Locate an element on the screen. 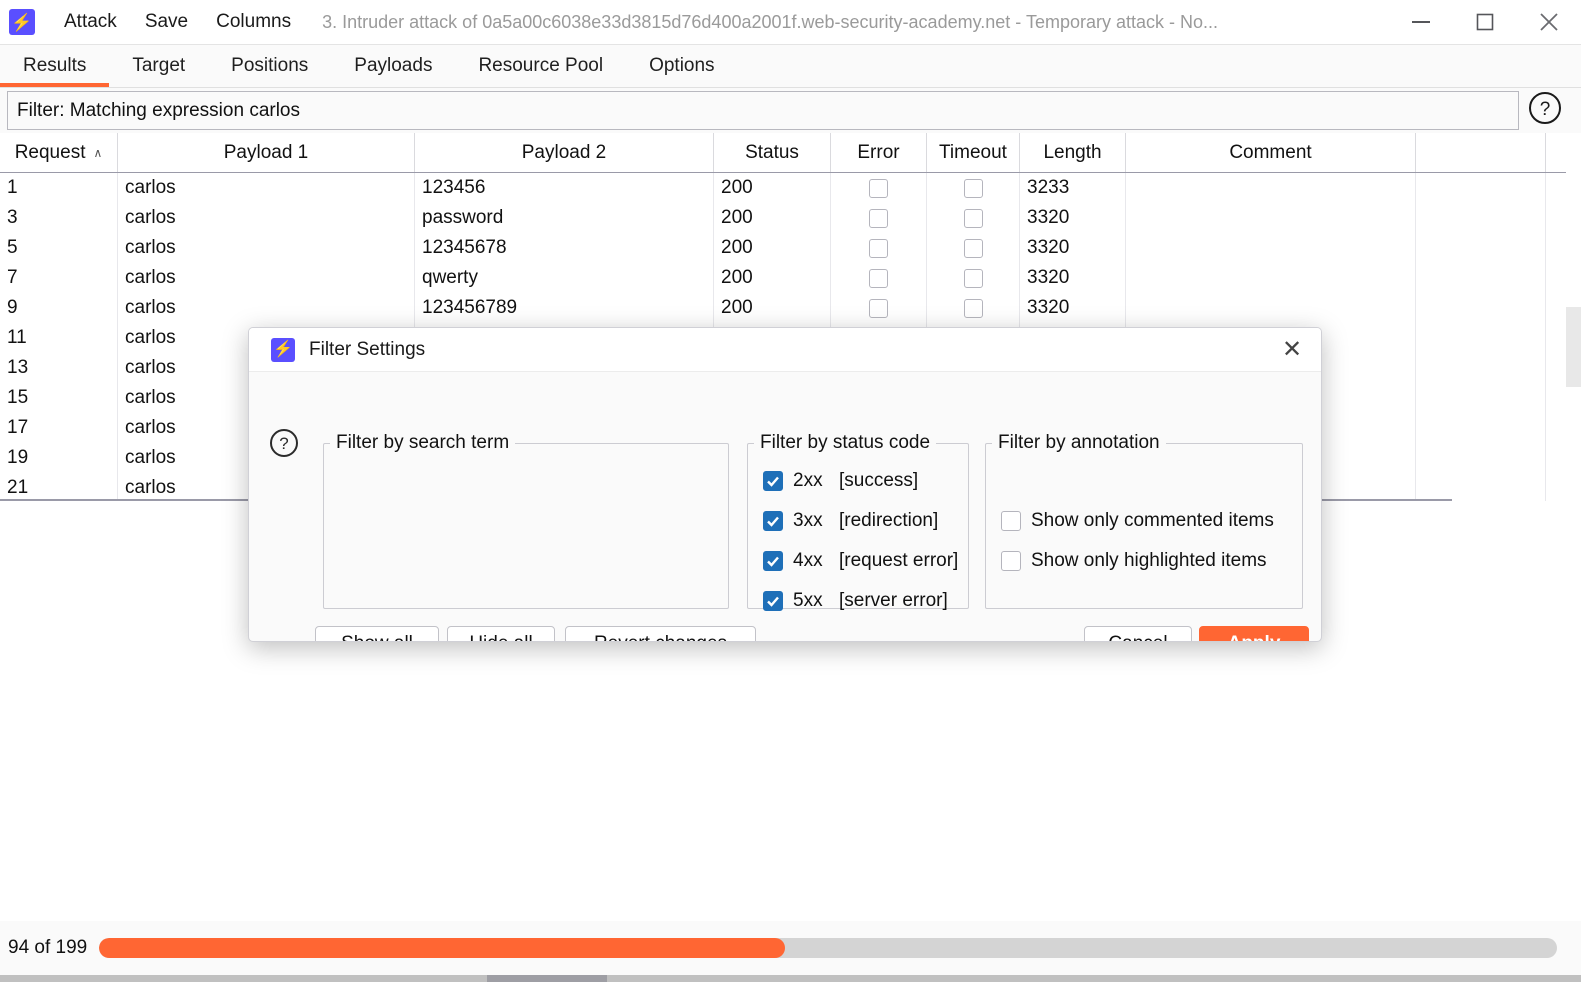 The height and width of the screenshot is (982, 1581). show-only-commented-items-row: Show only commented items is located at coordinates (1137, 521).